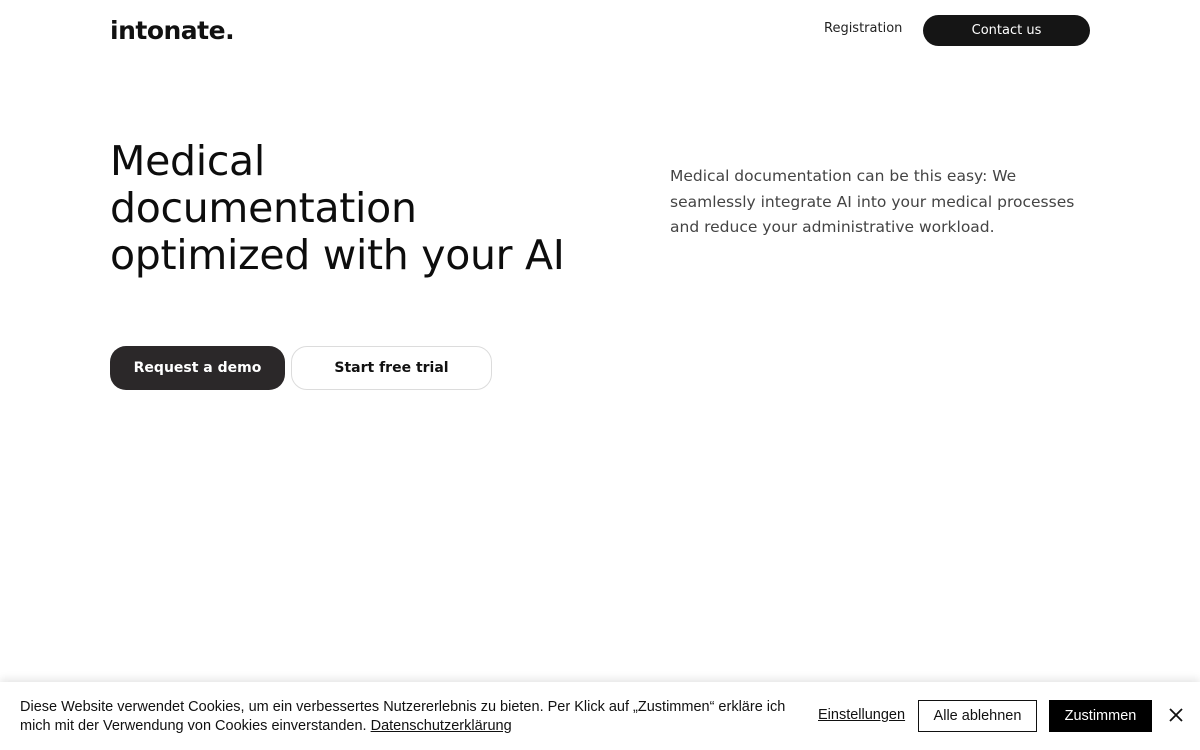 The image size is (1200, 750). Describe the element at coordinates (391, 368) in the screenshot. I see `start-free-trial-button: Start free trial` at that location.